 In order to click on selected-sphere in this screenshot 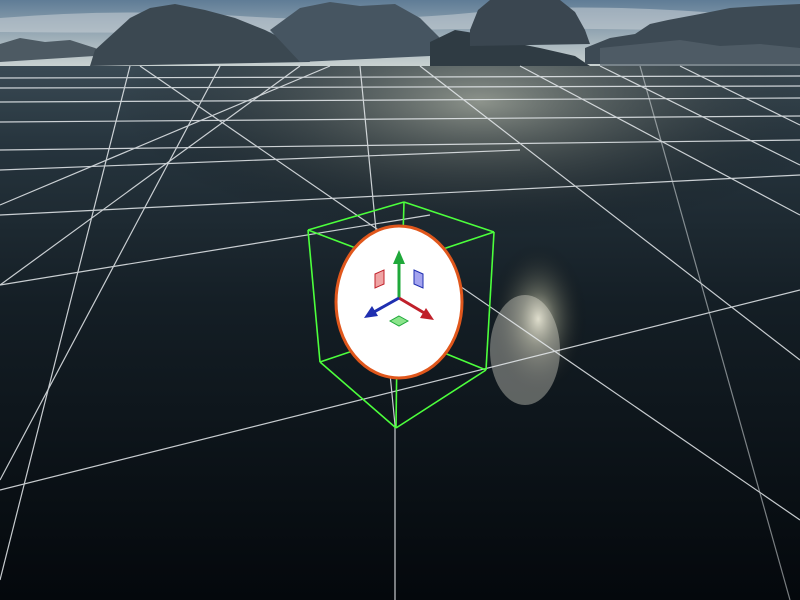, I will do `click(399, 302)`.